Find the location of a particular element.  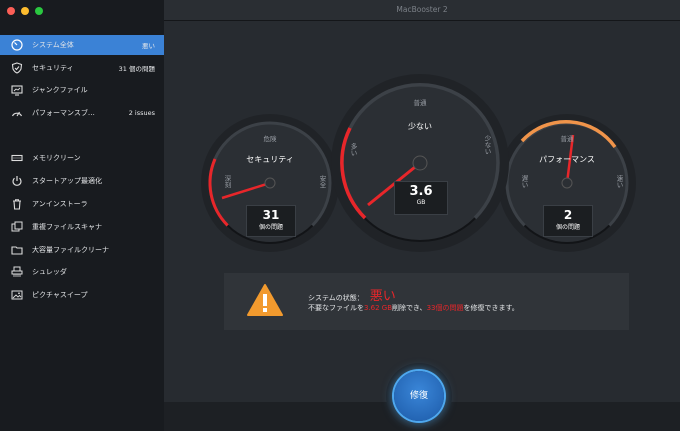

sidebar-item-label: セキュリティ is located at coordinates (53, 68).